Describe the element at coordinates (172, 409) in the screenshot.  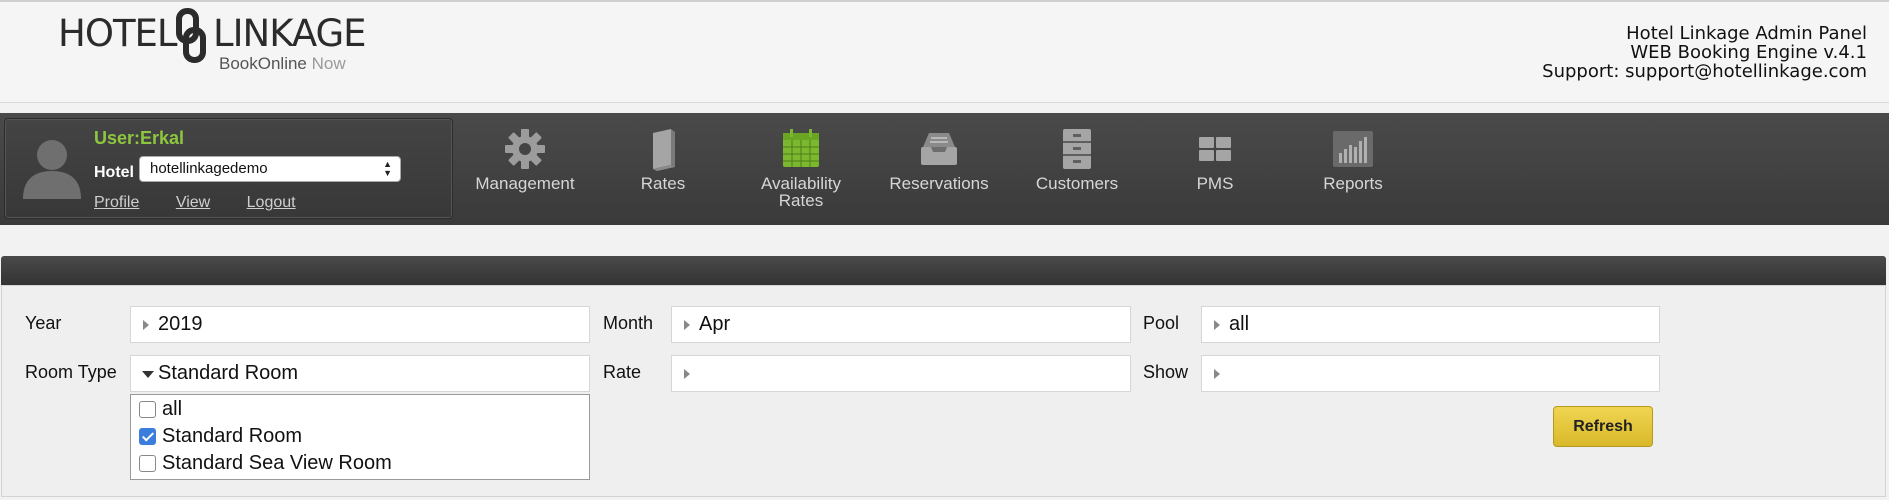
I see `option-label: all` at that location.